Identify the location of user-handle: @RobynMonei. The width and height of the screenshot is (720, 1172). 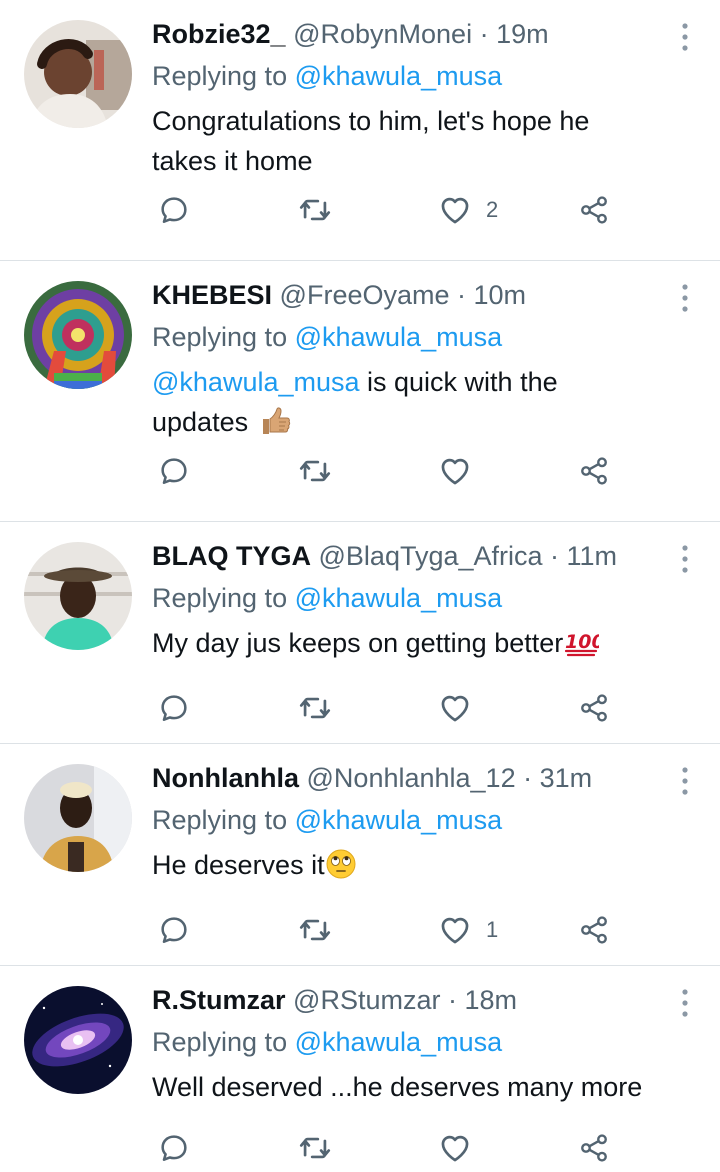
(382, 34).